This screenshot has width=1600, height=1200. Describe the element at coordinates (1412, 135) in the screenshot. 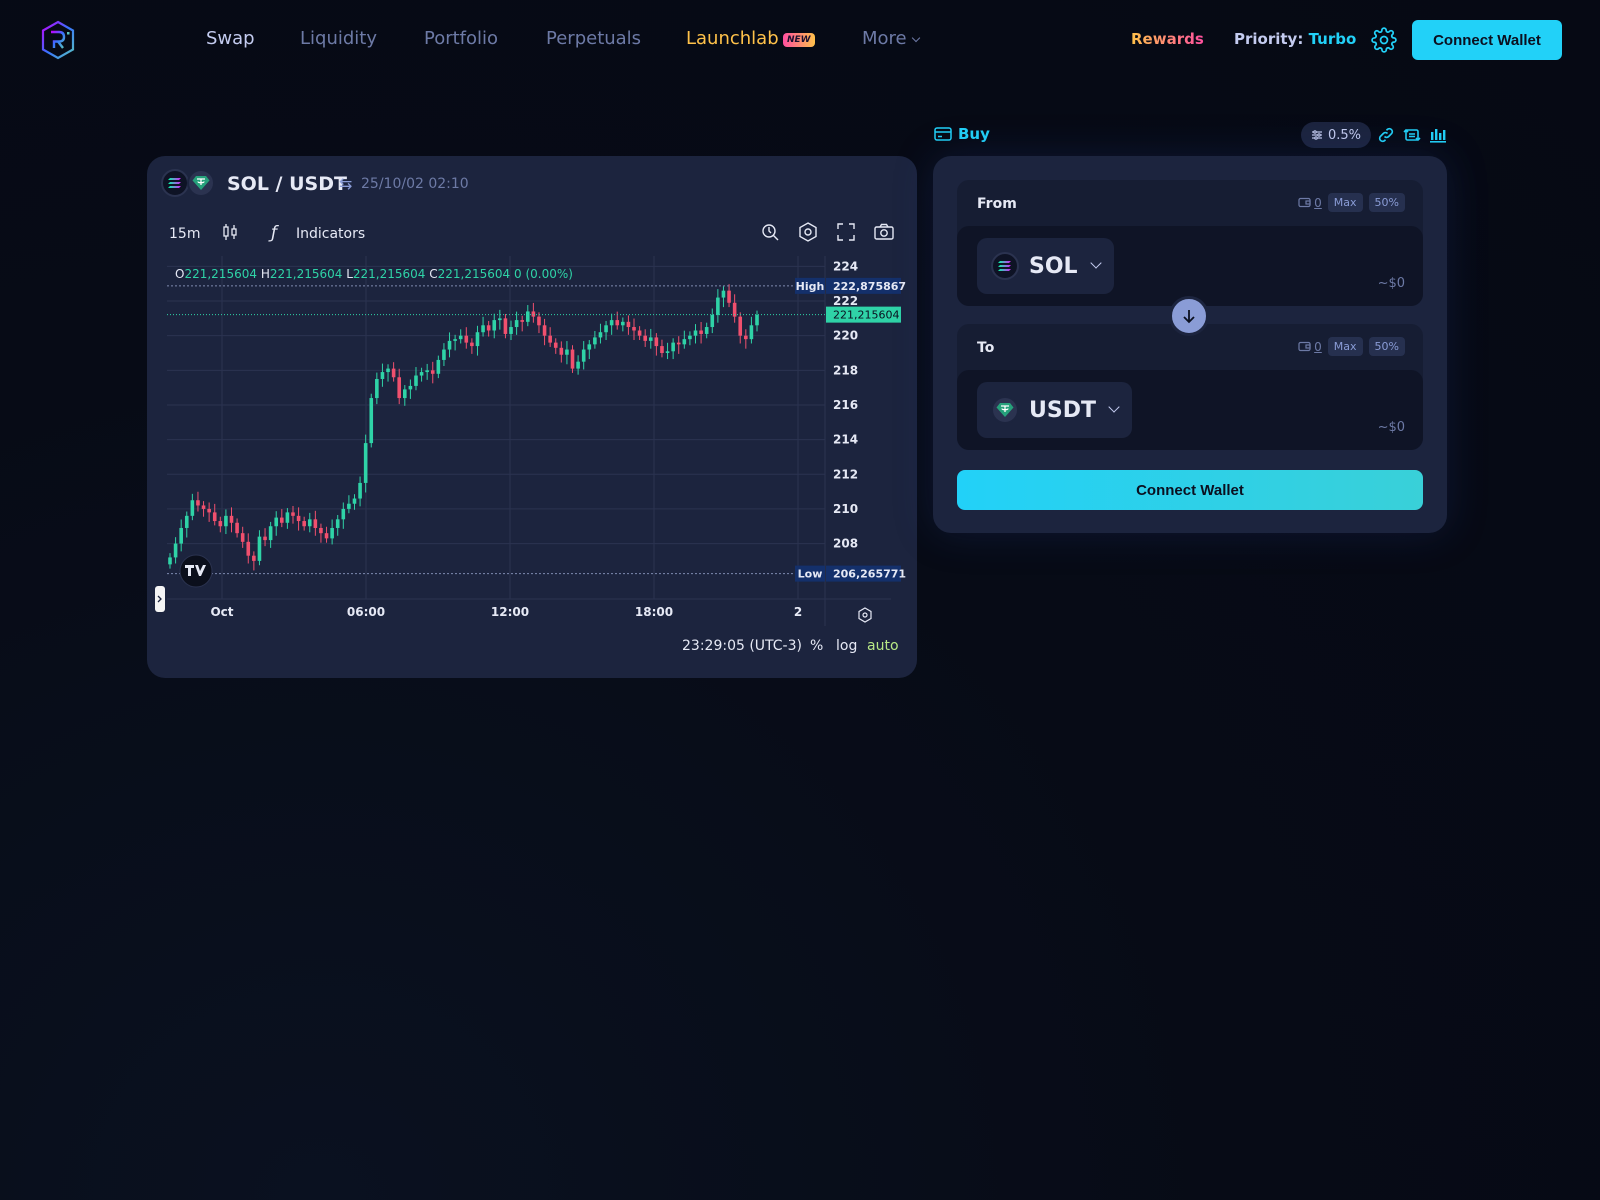

I see `refresh-icon` at that location.